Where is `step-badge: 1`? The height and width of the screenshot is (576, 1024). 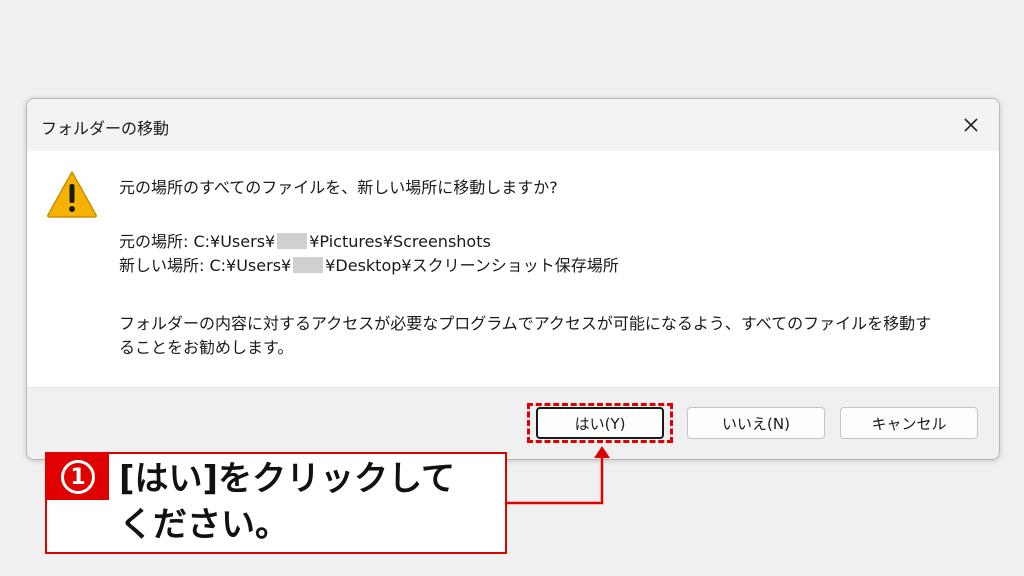
step-badge: 1 is located at coordinates (78, 477).